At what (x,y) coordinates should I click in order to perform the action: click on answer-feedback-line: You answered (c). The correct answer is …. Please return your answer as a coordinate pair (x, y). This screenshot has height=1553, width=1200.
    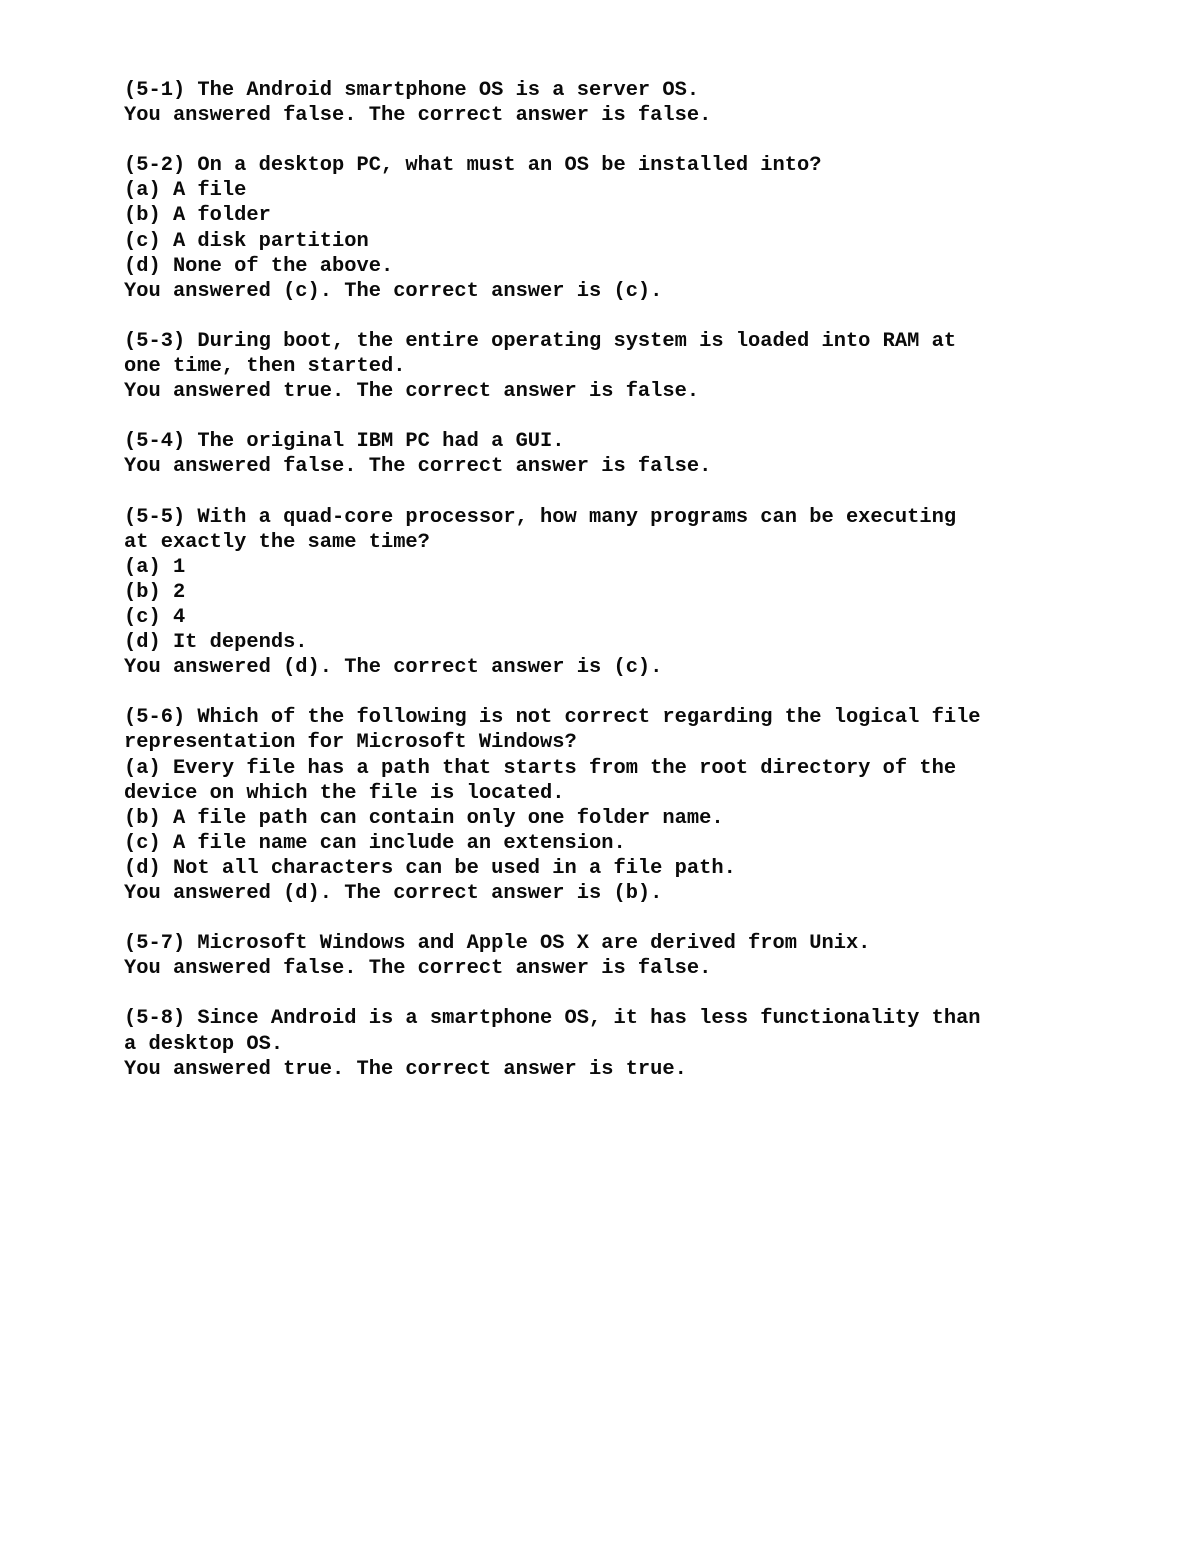
    Looking at the image, I should click on (393, 291).